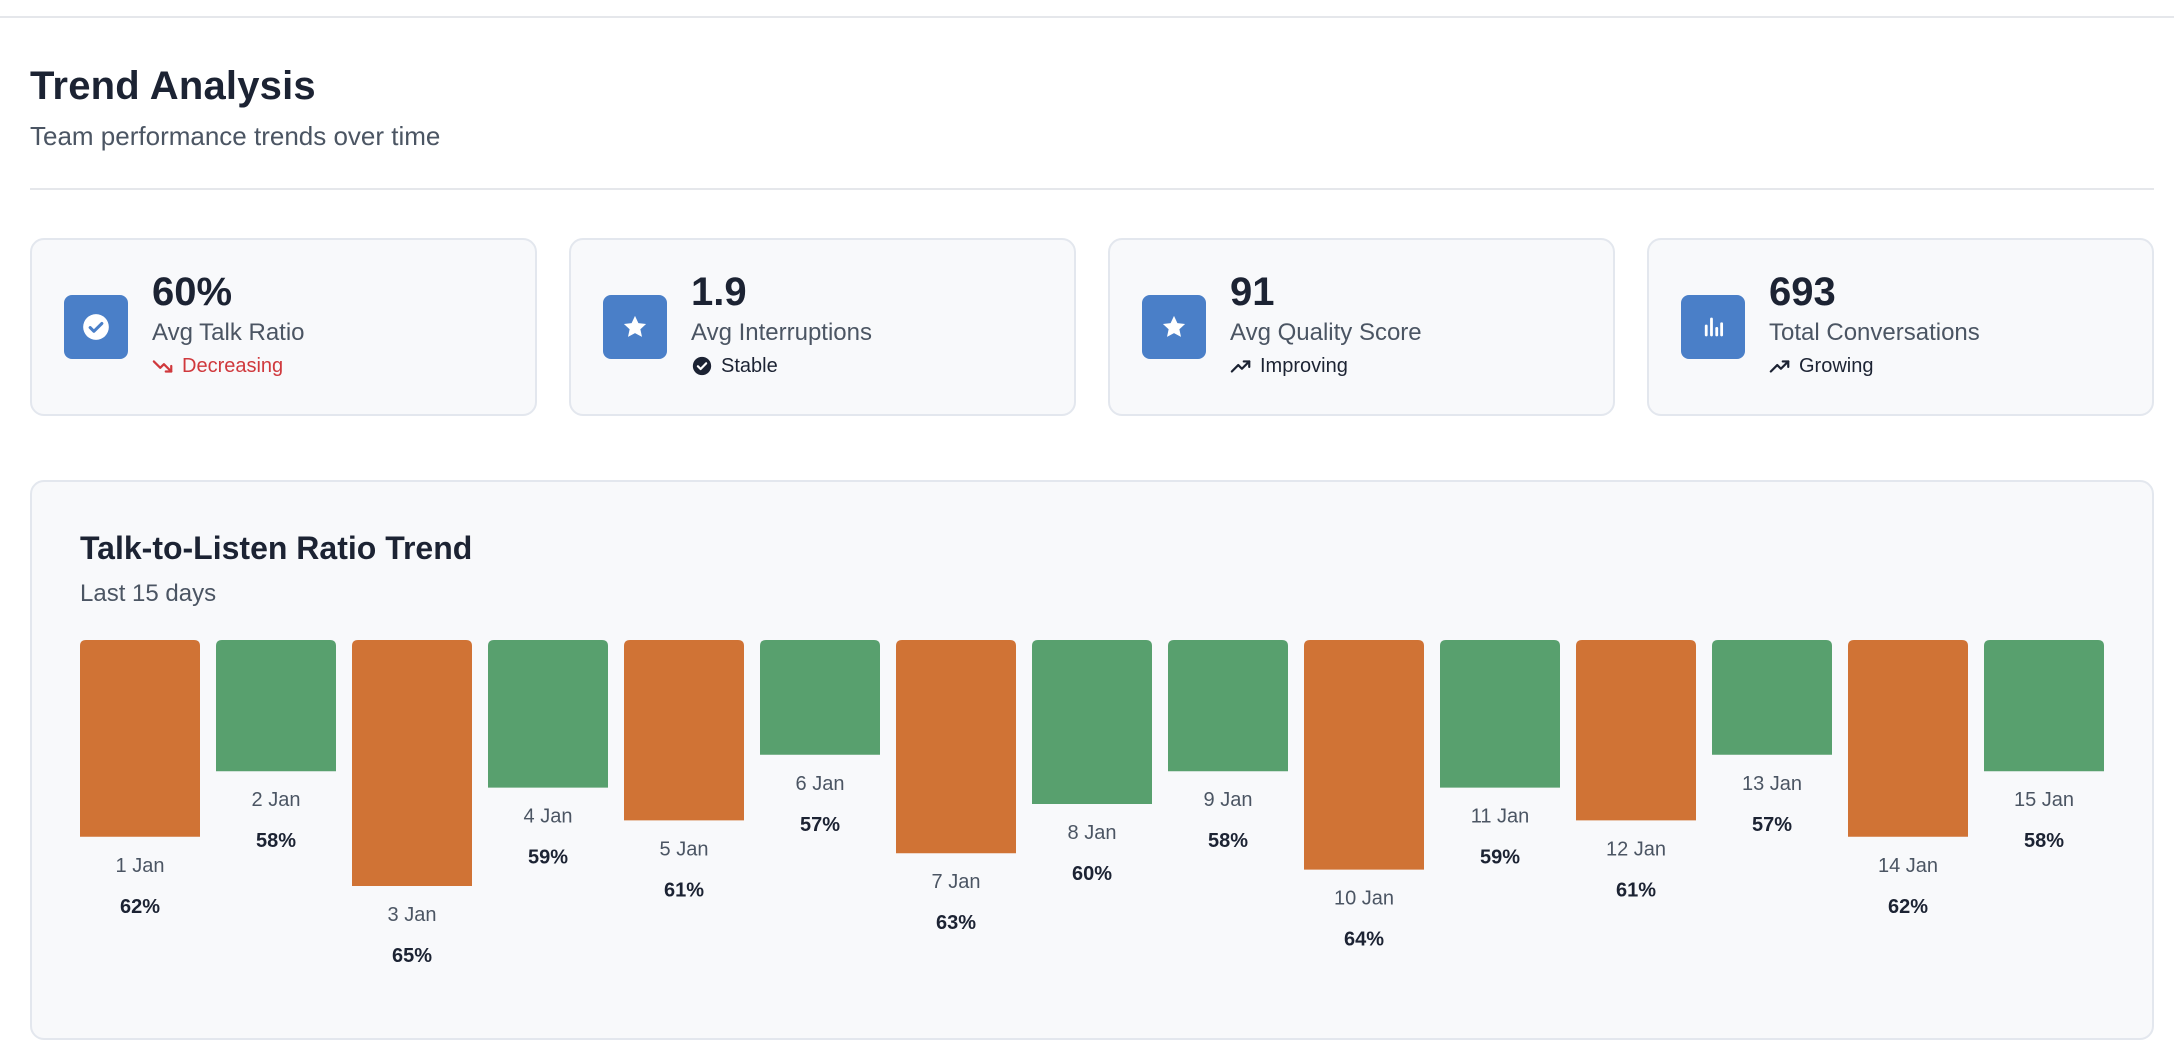  I want to click on stat-card-body: 91 Avg Quality Score Improving, so click(1326, 324).